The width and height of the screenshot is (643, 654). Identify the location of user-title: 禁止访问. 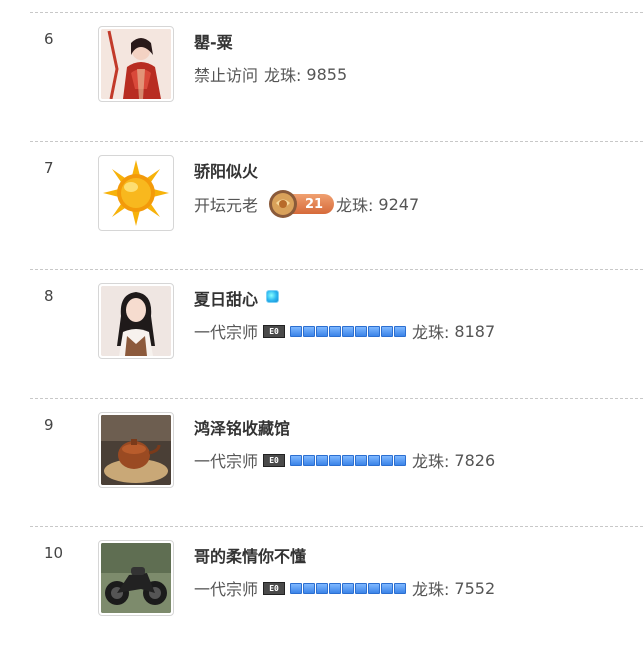
(226, 75).